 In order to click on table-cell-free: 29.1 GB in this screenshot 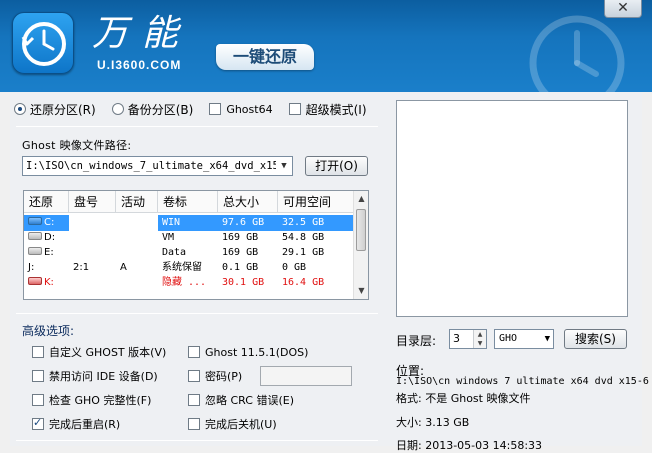, I will do `click(303, 252)`.